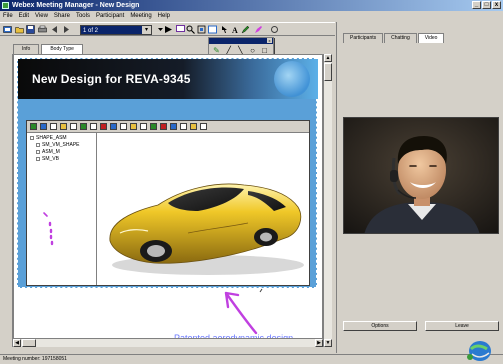 This screenshot has width=503, height=364. I want to click on scroll-left-button: ◀, so click(17, 343).